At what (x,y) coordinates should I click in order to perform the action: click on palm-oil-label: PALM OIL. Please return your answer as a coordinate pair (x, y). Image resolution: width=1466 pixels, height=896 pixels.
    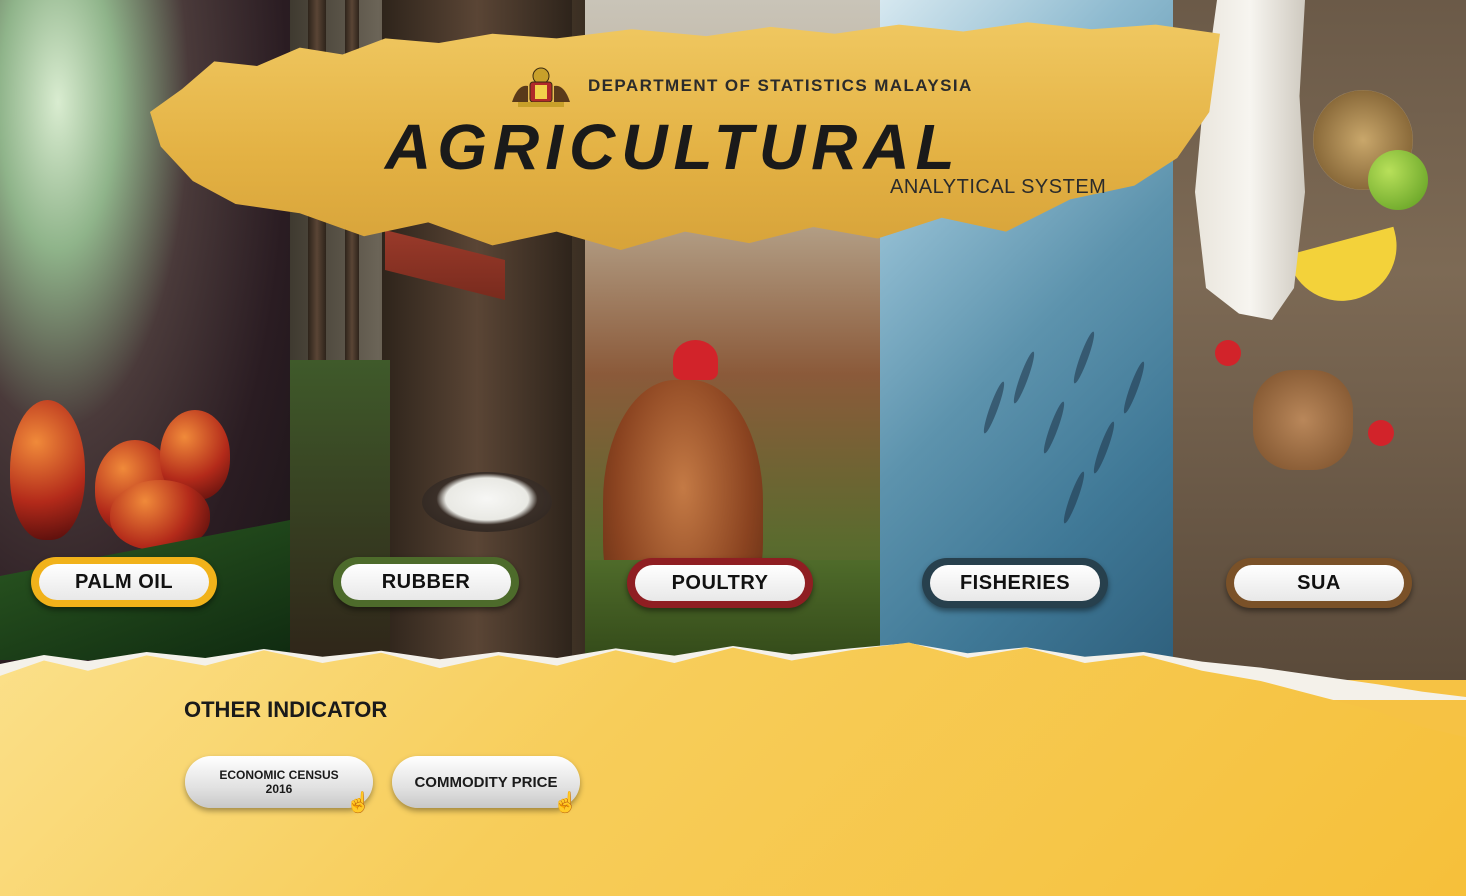
    Looking at the image, I should click on (124, 582).